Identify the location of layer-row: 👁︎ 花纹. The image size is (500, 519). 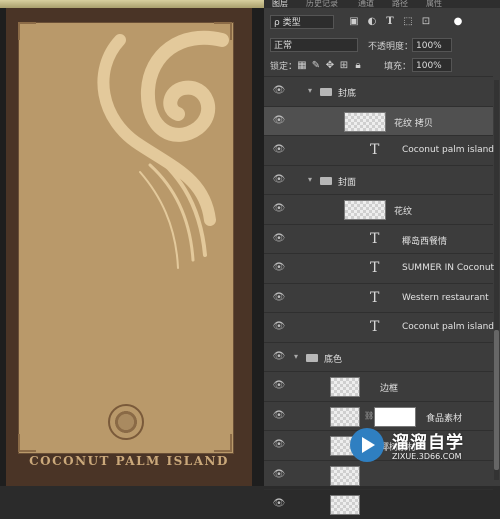
(378, 209).